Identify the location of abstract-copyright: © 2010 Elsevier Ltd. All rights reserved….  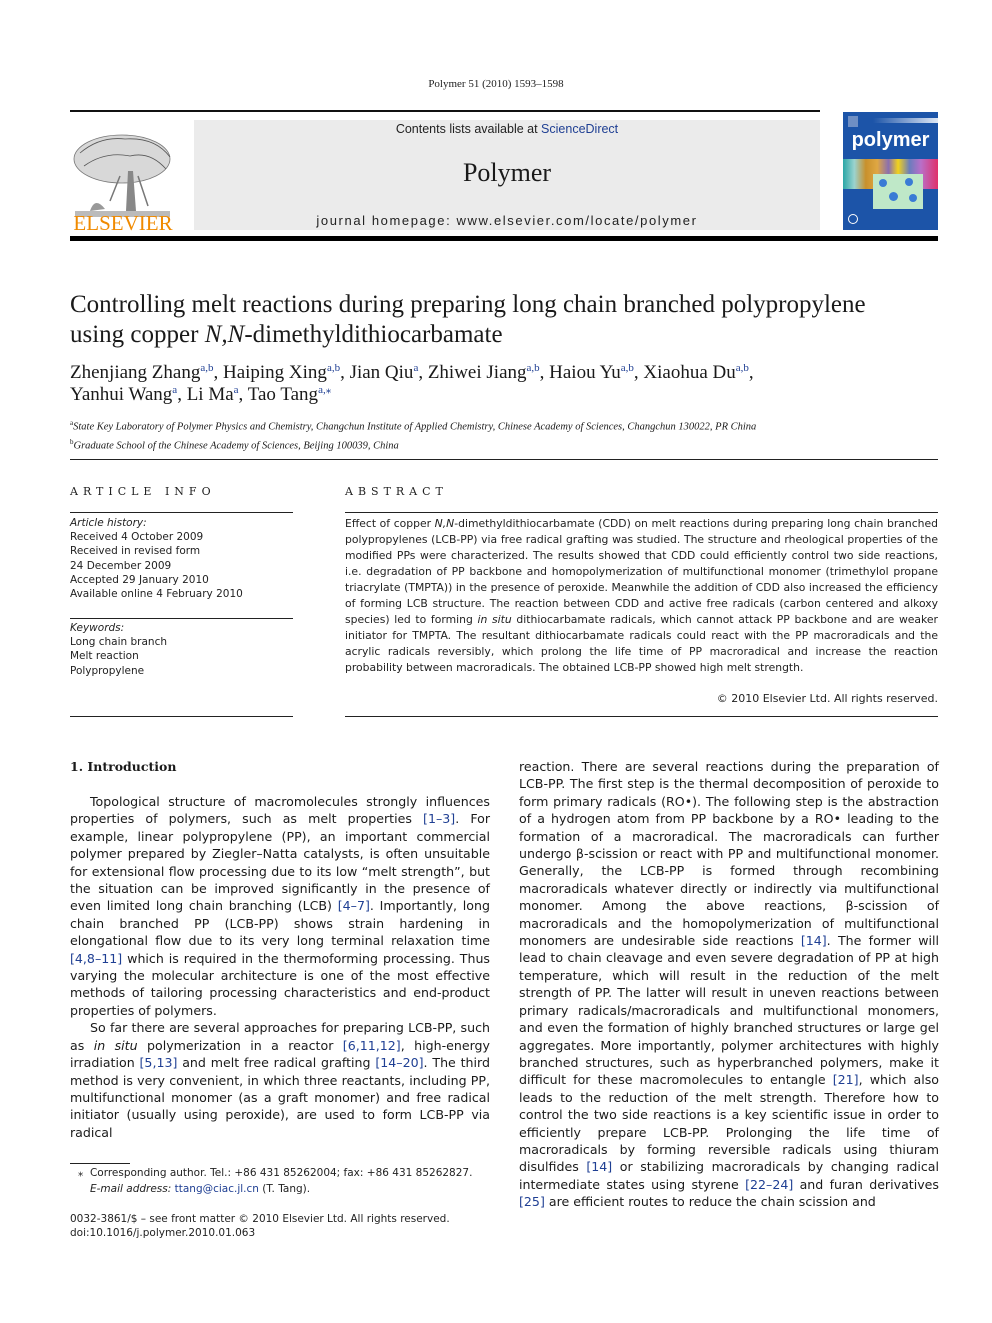
(827, 698).